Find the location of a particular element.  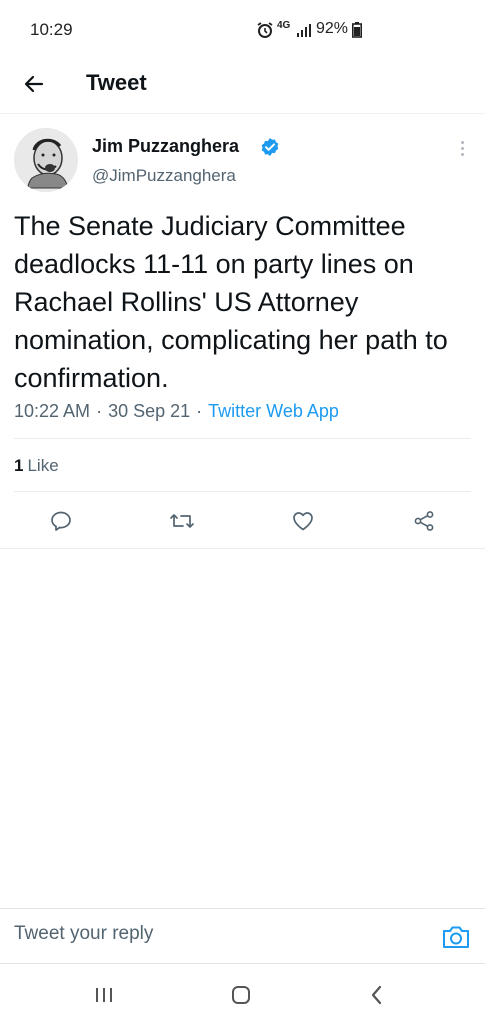

like-count-label: Like is located at coordinates (43, 465).